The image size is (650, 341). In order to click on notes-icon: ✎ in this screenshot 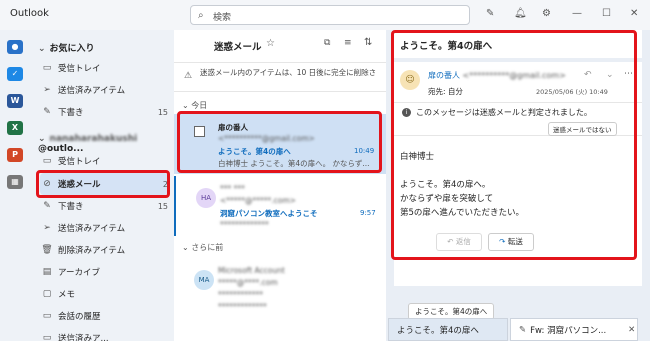, I will do `click(490, 13)`.